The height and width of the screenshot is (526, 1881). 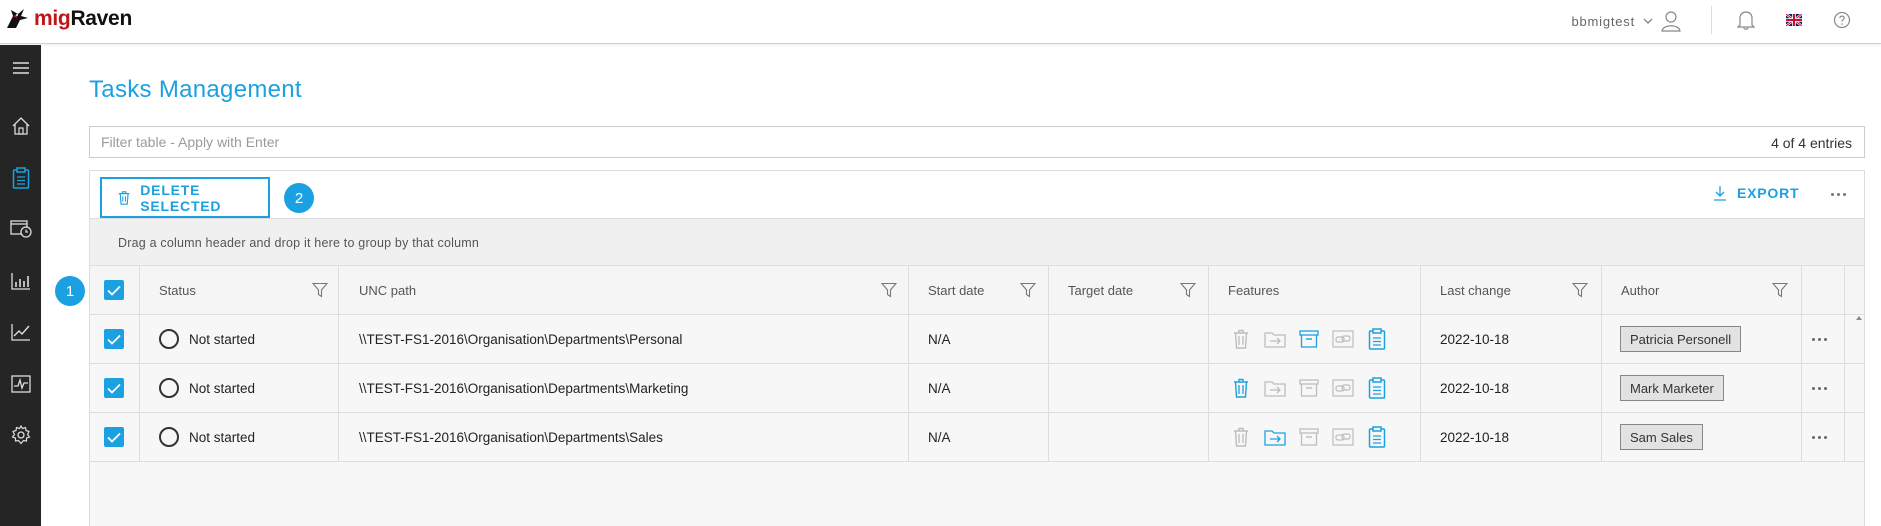 What do you see at coordinates (1859, 318) in the screenshot?
I see `scroll-up-arrow-icon` at bounding box center [1859, 318].